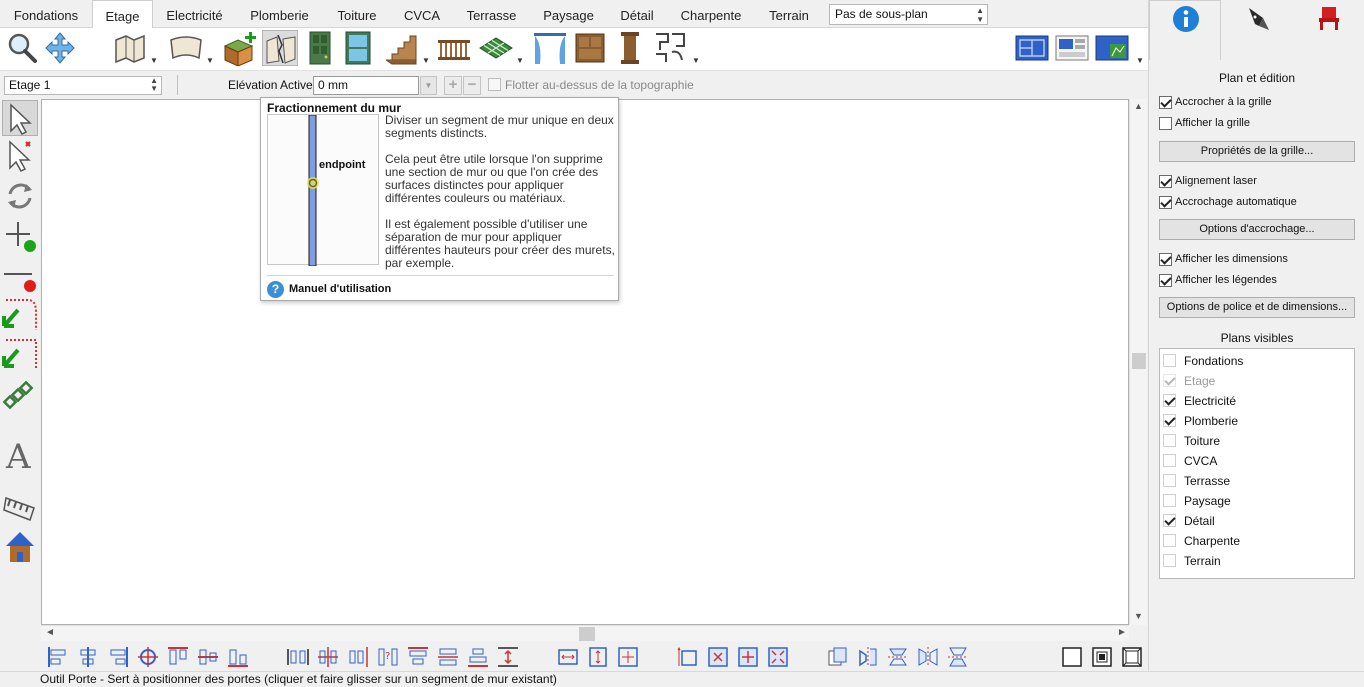 Image resolution: width=1364 pixels, height=687 pixels. Describe the element at coordinates (1257, 30) in the screenshot. I see `tab-drafting` at that location.